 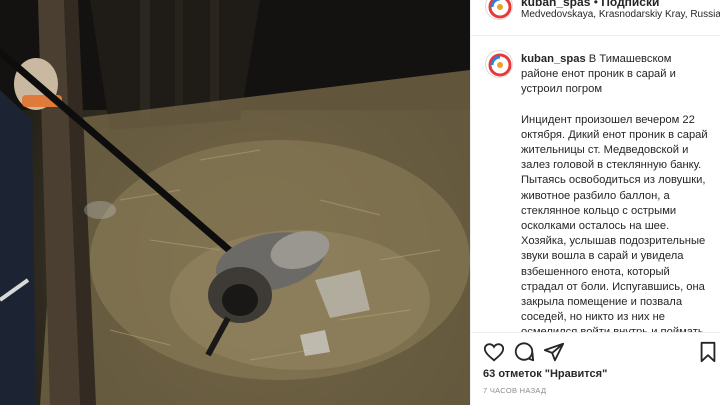 What do you see at coordinates (708, 352) in the screenshot?
I see `bookmark-icon` at bounding box center [708, 352].